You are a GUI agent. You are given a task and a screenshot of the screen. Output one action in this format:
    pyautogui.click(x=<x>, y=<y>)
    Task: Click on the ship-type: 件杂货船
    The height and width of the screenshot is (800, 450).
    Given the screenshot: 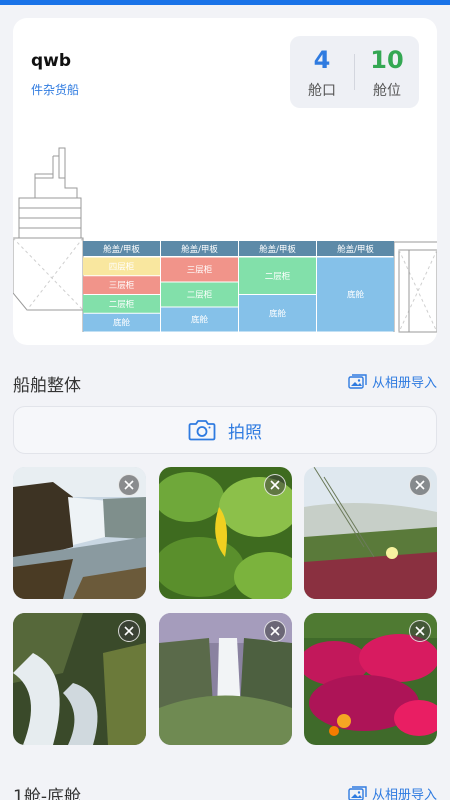 What is the action you would take?
    pyautogui.click(x=55, y=90)
    